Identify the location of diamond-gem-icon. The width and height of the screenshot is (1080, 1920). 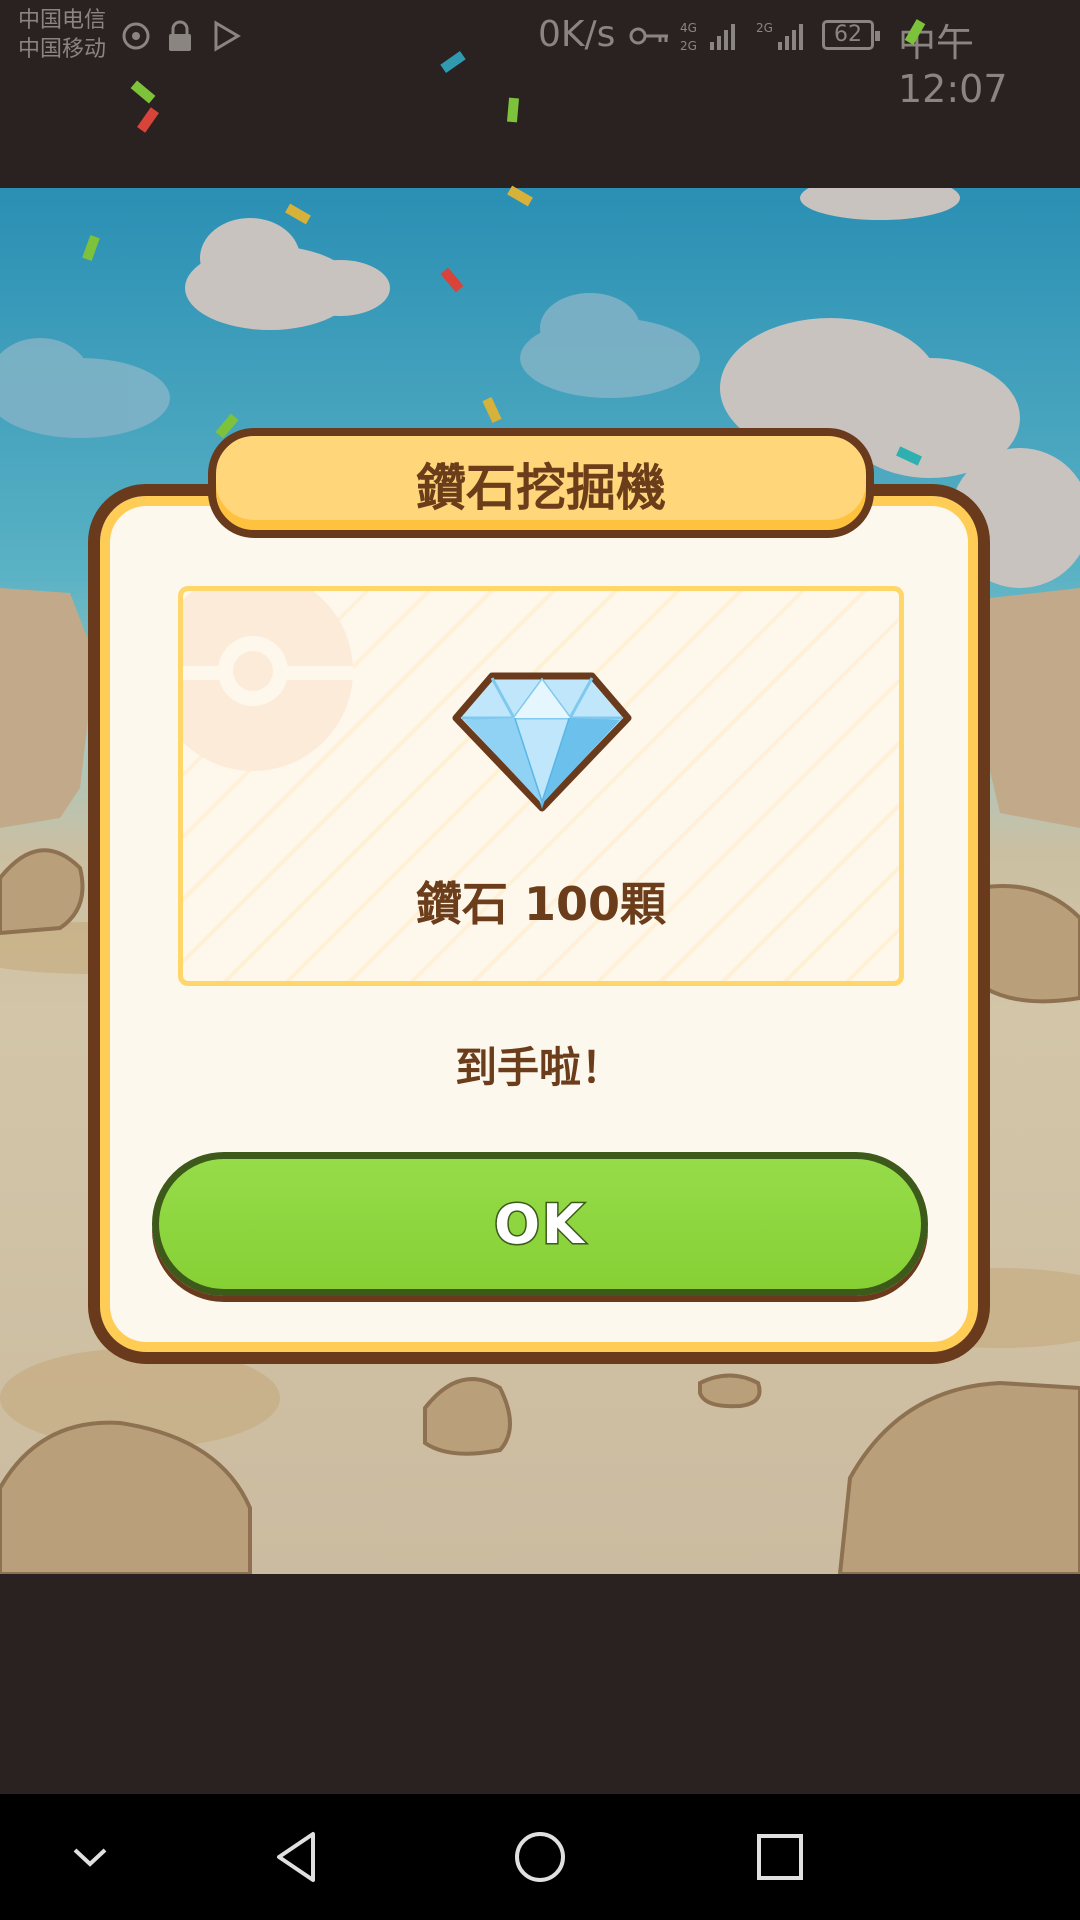
(542, 742).